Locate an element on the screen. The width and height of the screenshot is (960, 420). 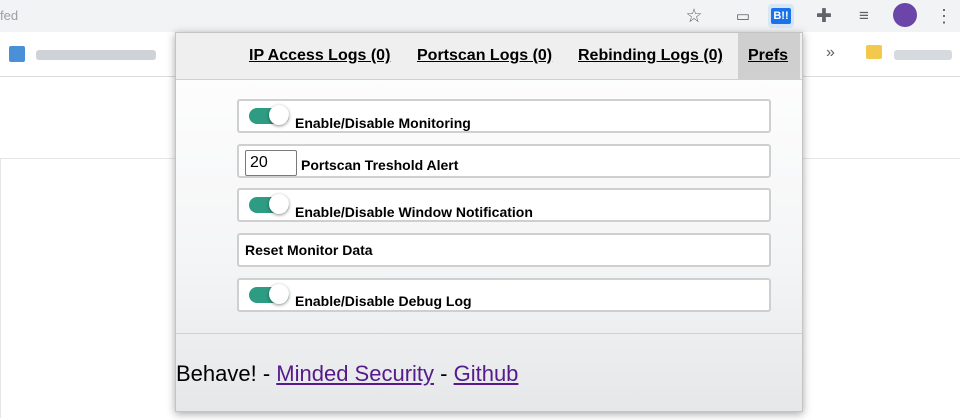
window-notification-toggle is located at coordinates (269, 204).